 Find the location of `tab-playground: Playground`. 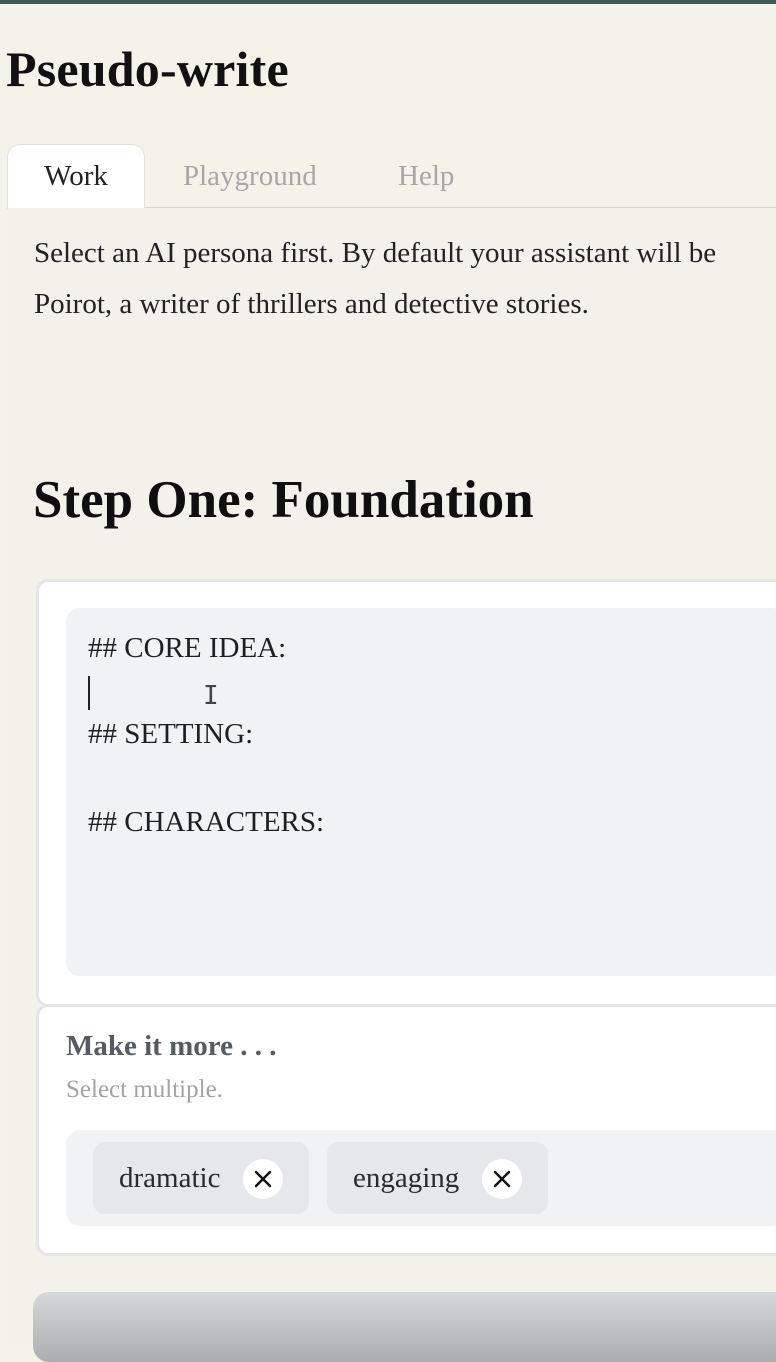

tab-playground: Playground is located at coordinates (250, 176).